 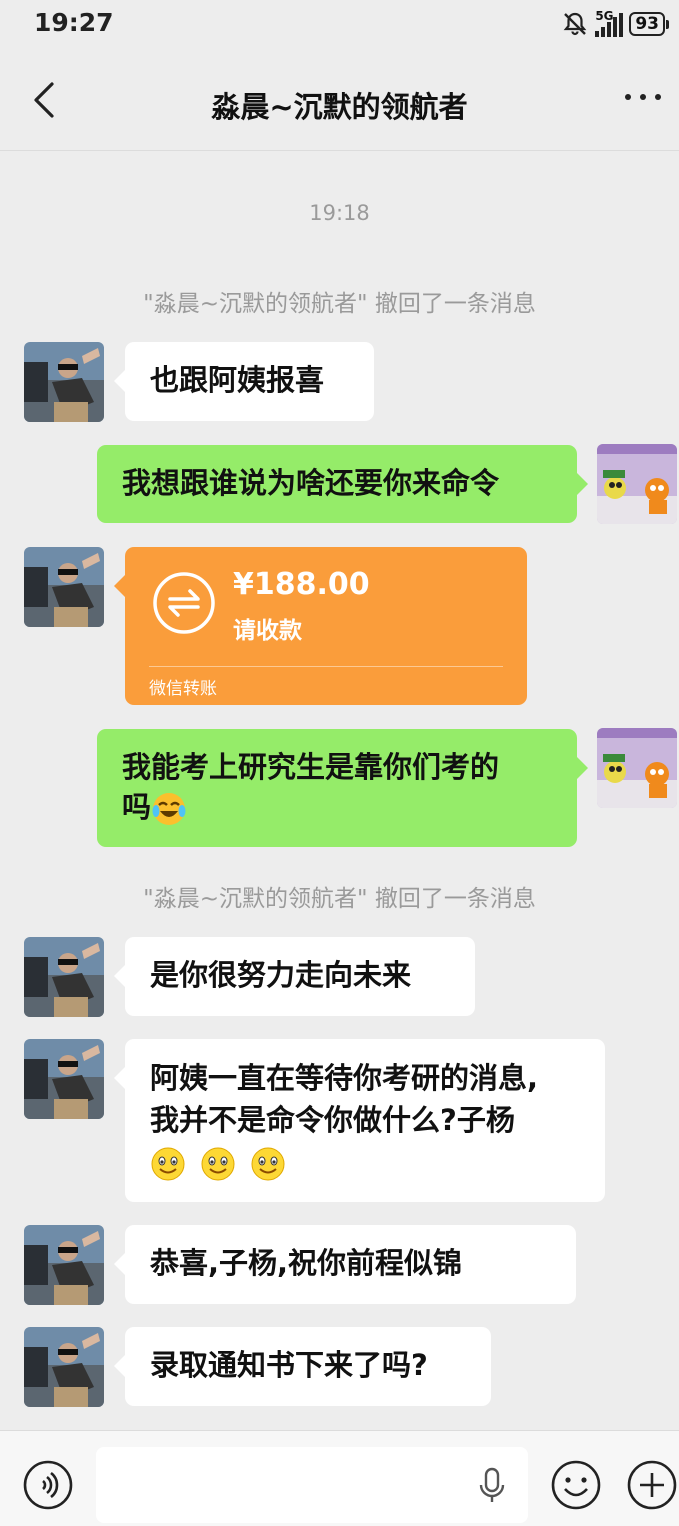 What do you see at coordinates (575, 24) in the screenshot?
I see `mute-bell-icon` at bounding box center [575, 24].